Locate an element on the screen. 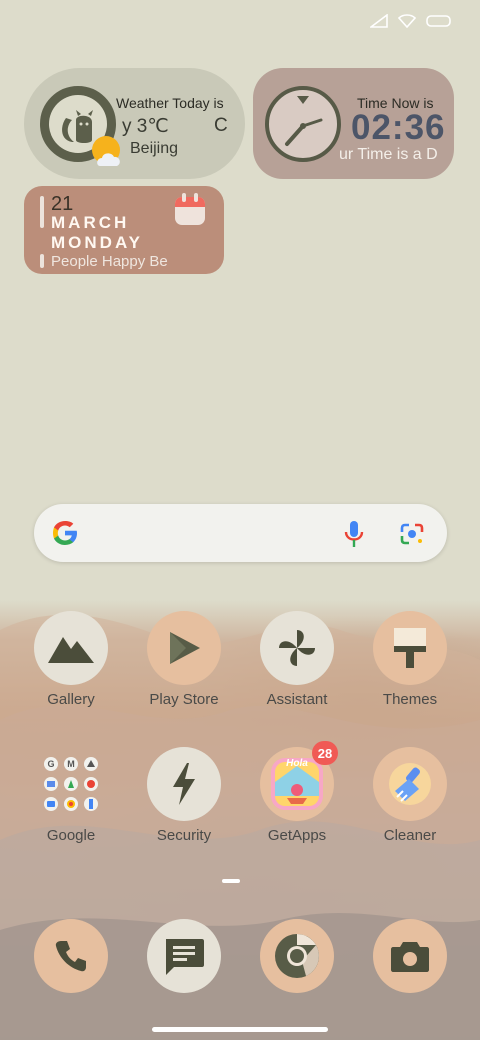 This screenshot has width=480, height=1040. google-search-bar is located at coordinates (240, 533).